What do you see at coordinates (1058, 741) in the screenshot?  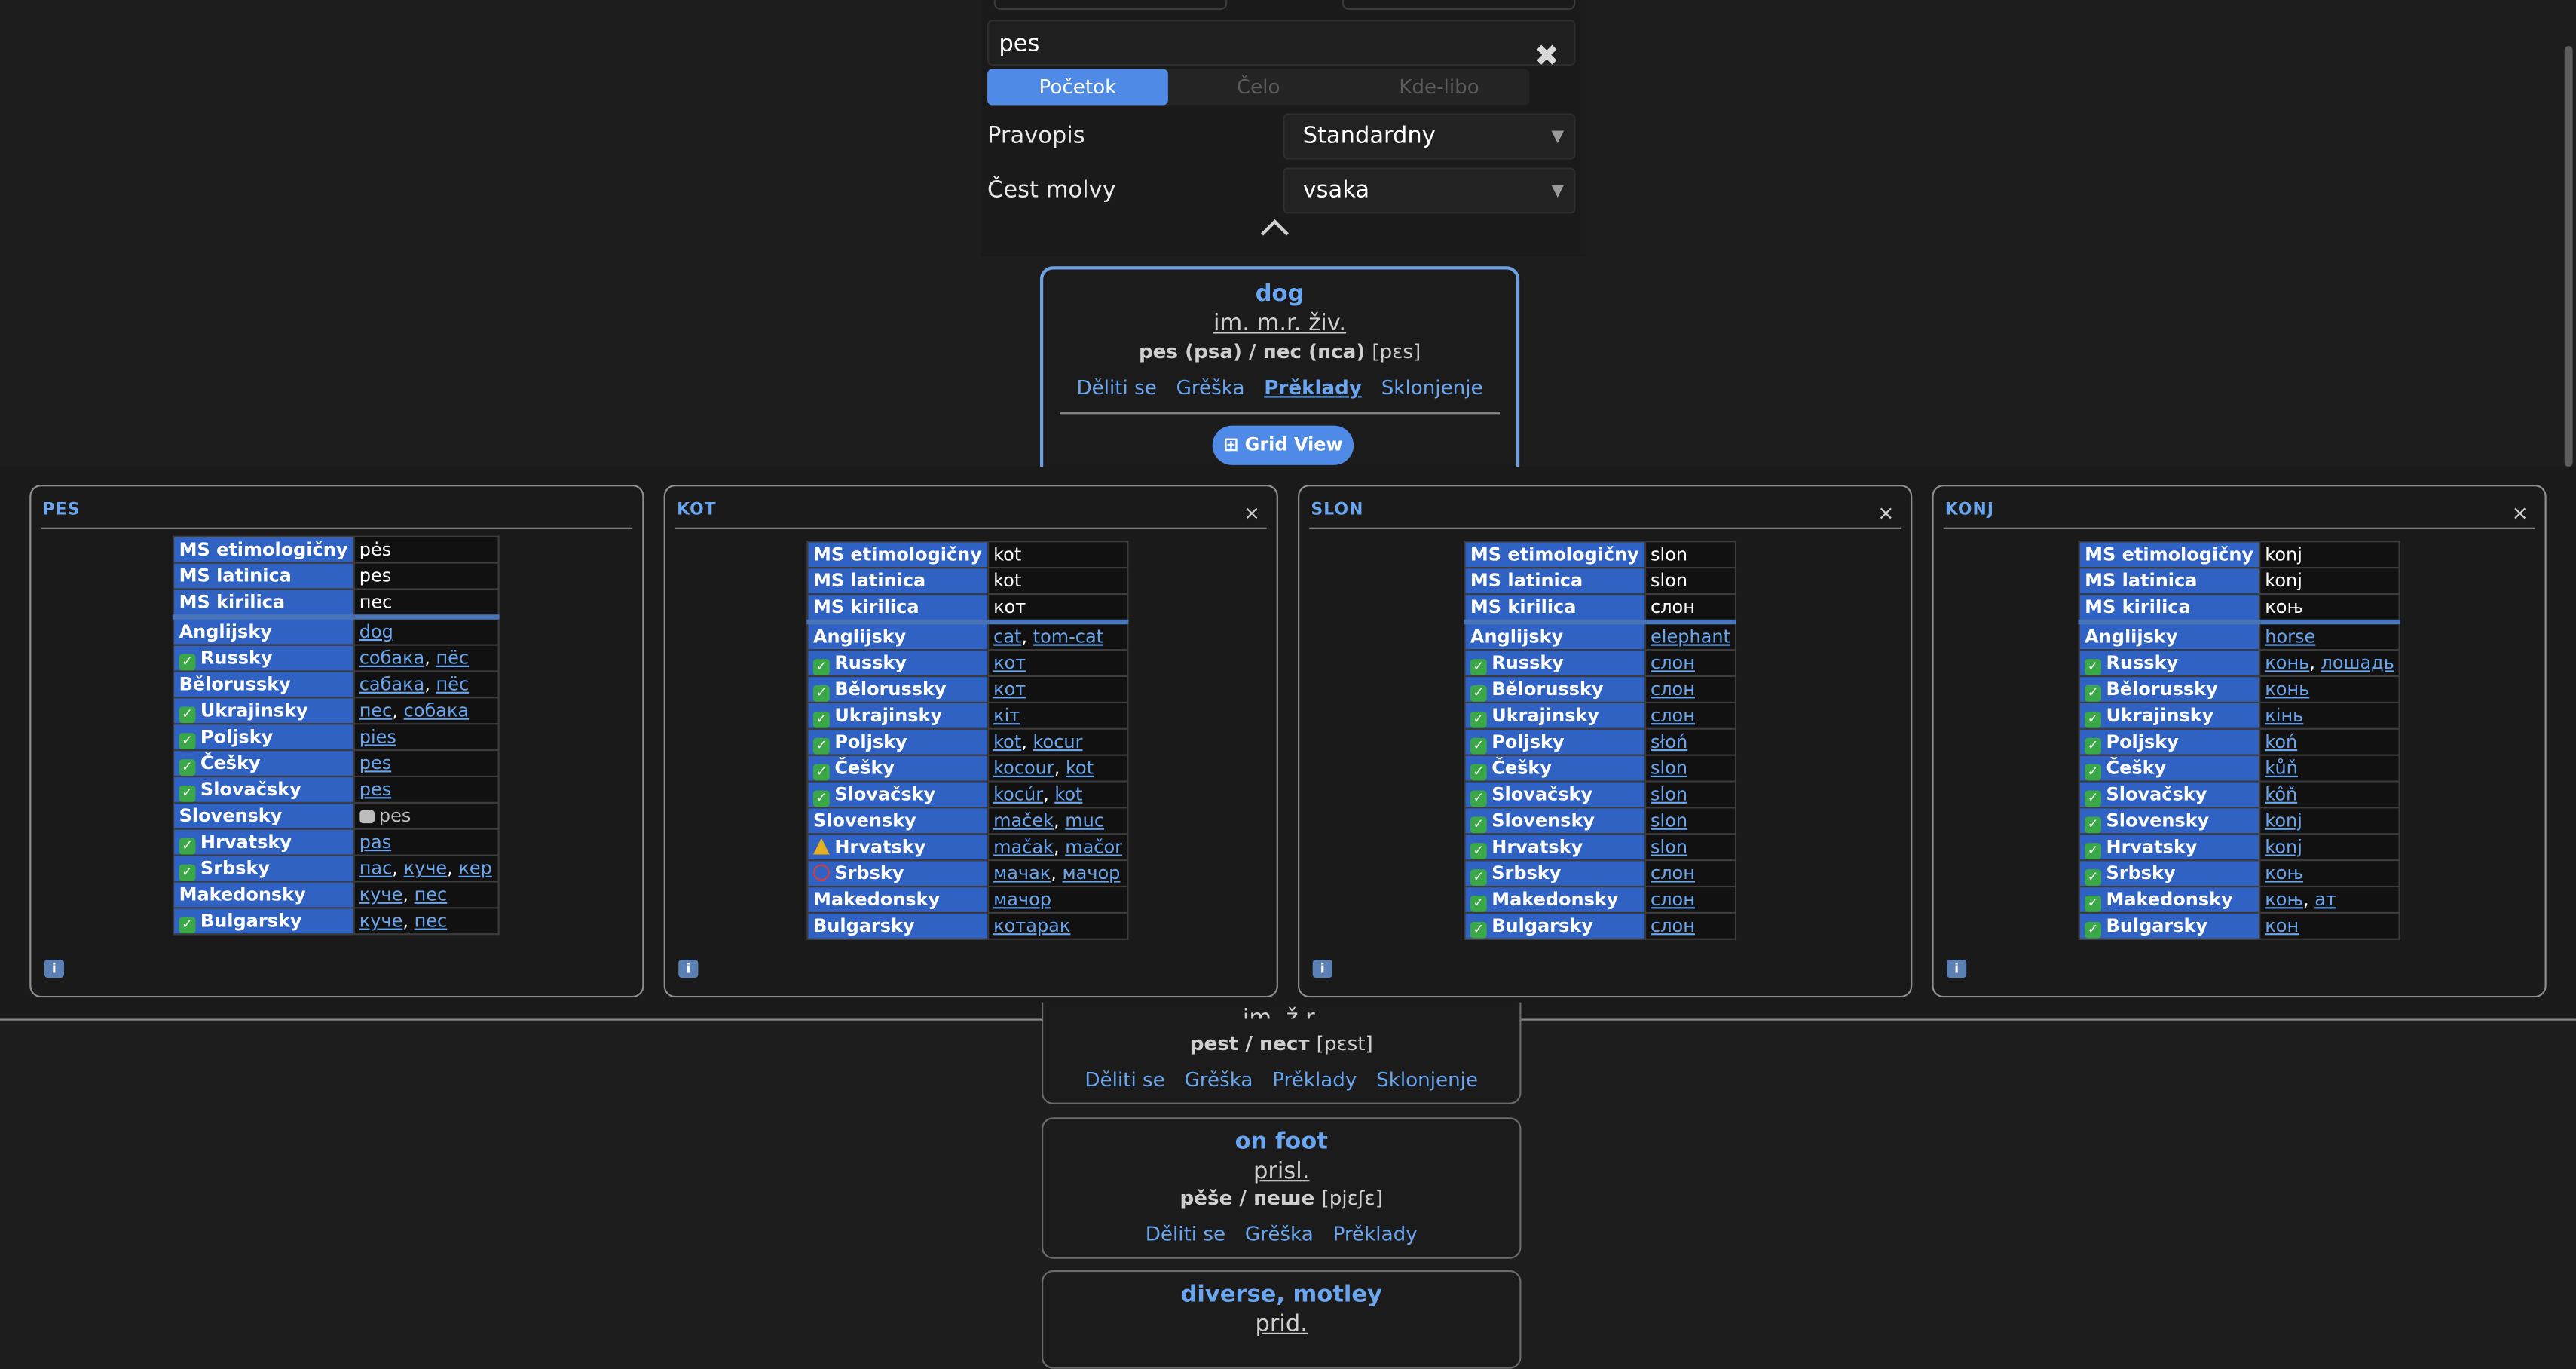 I see `translation-link: kocur` at bounding box center [1058, 741].